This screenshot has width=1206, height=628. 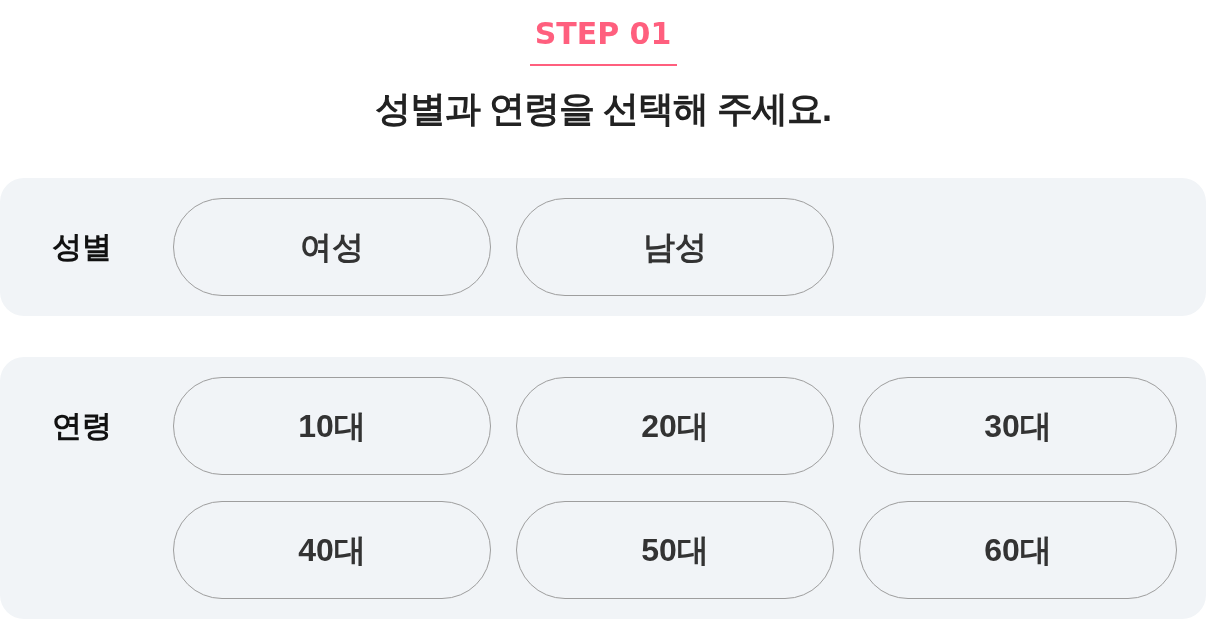 I want to click on option-button: 40대, so click(x=332, y=550).